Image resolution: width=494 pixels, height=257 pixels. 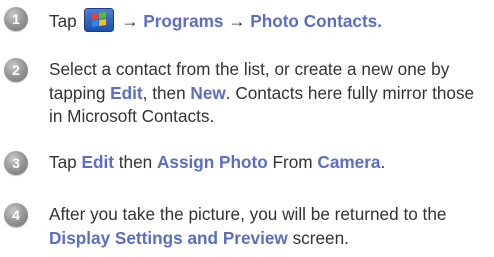 I want to click on step-number-badge: 4, so click(x=16, y=215).